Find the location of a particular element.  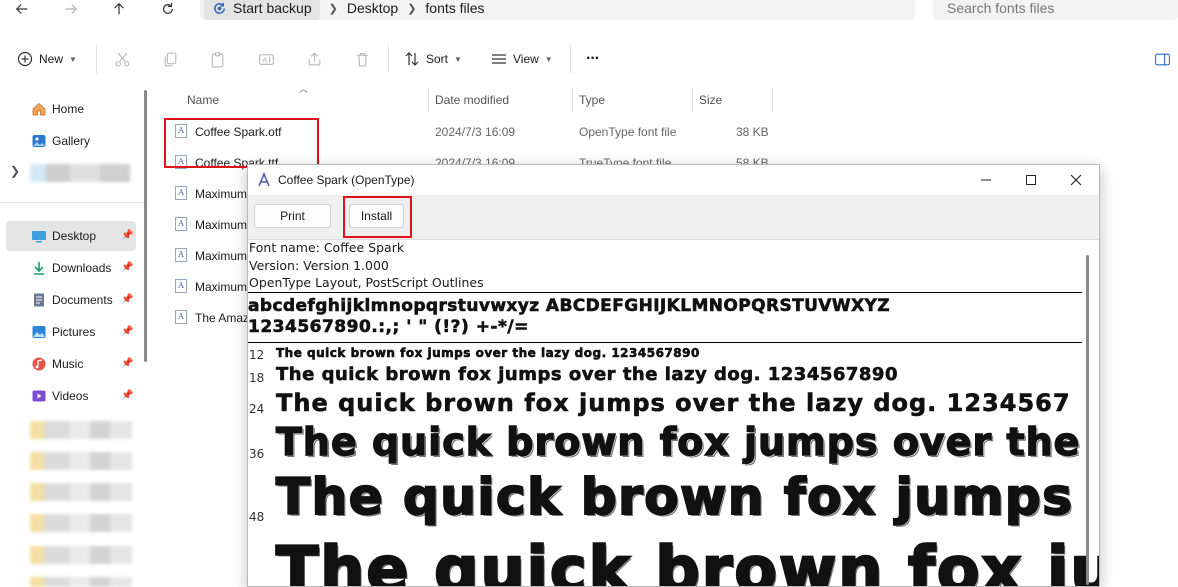

column-header-date: Date modified is located at coordinates (472, 100).